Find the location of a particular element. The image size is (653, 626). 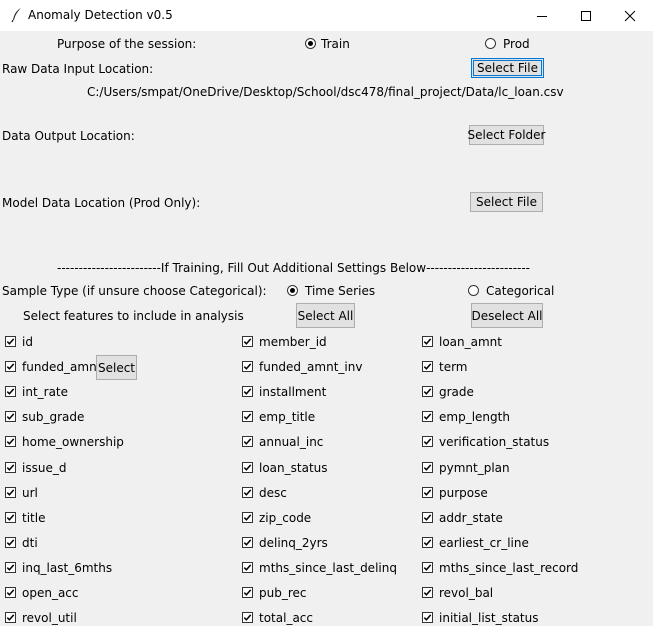

feature-label: revol_util is located at coordinates (49, 618).